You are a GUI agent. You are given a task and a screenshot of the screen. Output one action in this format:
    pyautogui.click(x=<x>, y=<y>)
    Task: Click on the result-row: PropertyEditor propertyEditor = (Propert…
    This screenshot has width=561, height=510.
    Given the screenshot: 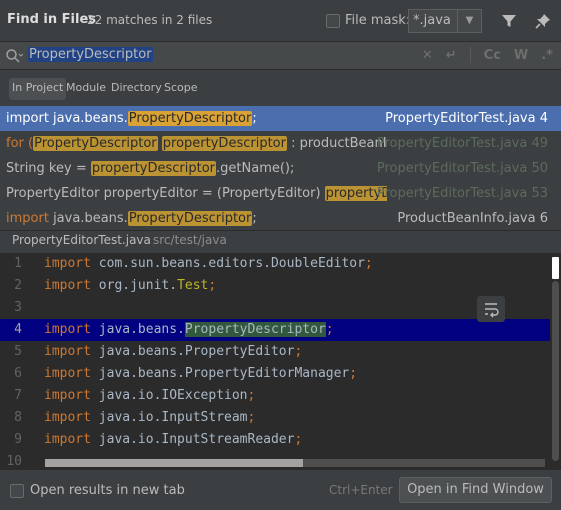 What is the action you would take?
    pyautogui.click(x=280, y=193)
    